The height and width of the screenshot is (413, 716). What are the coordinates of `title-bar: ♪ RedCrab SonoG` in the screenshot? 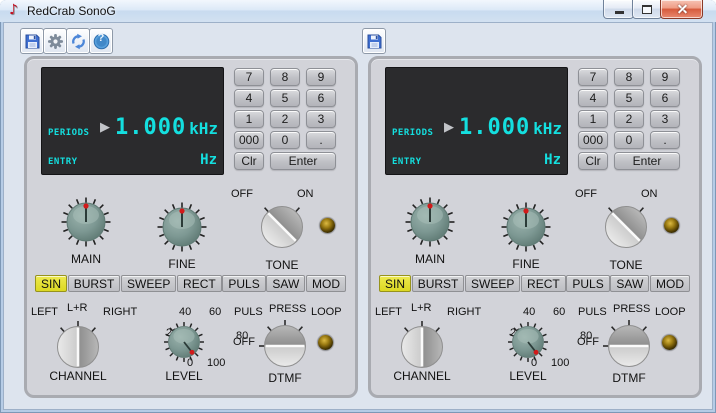 It's located at (358, 11).